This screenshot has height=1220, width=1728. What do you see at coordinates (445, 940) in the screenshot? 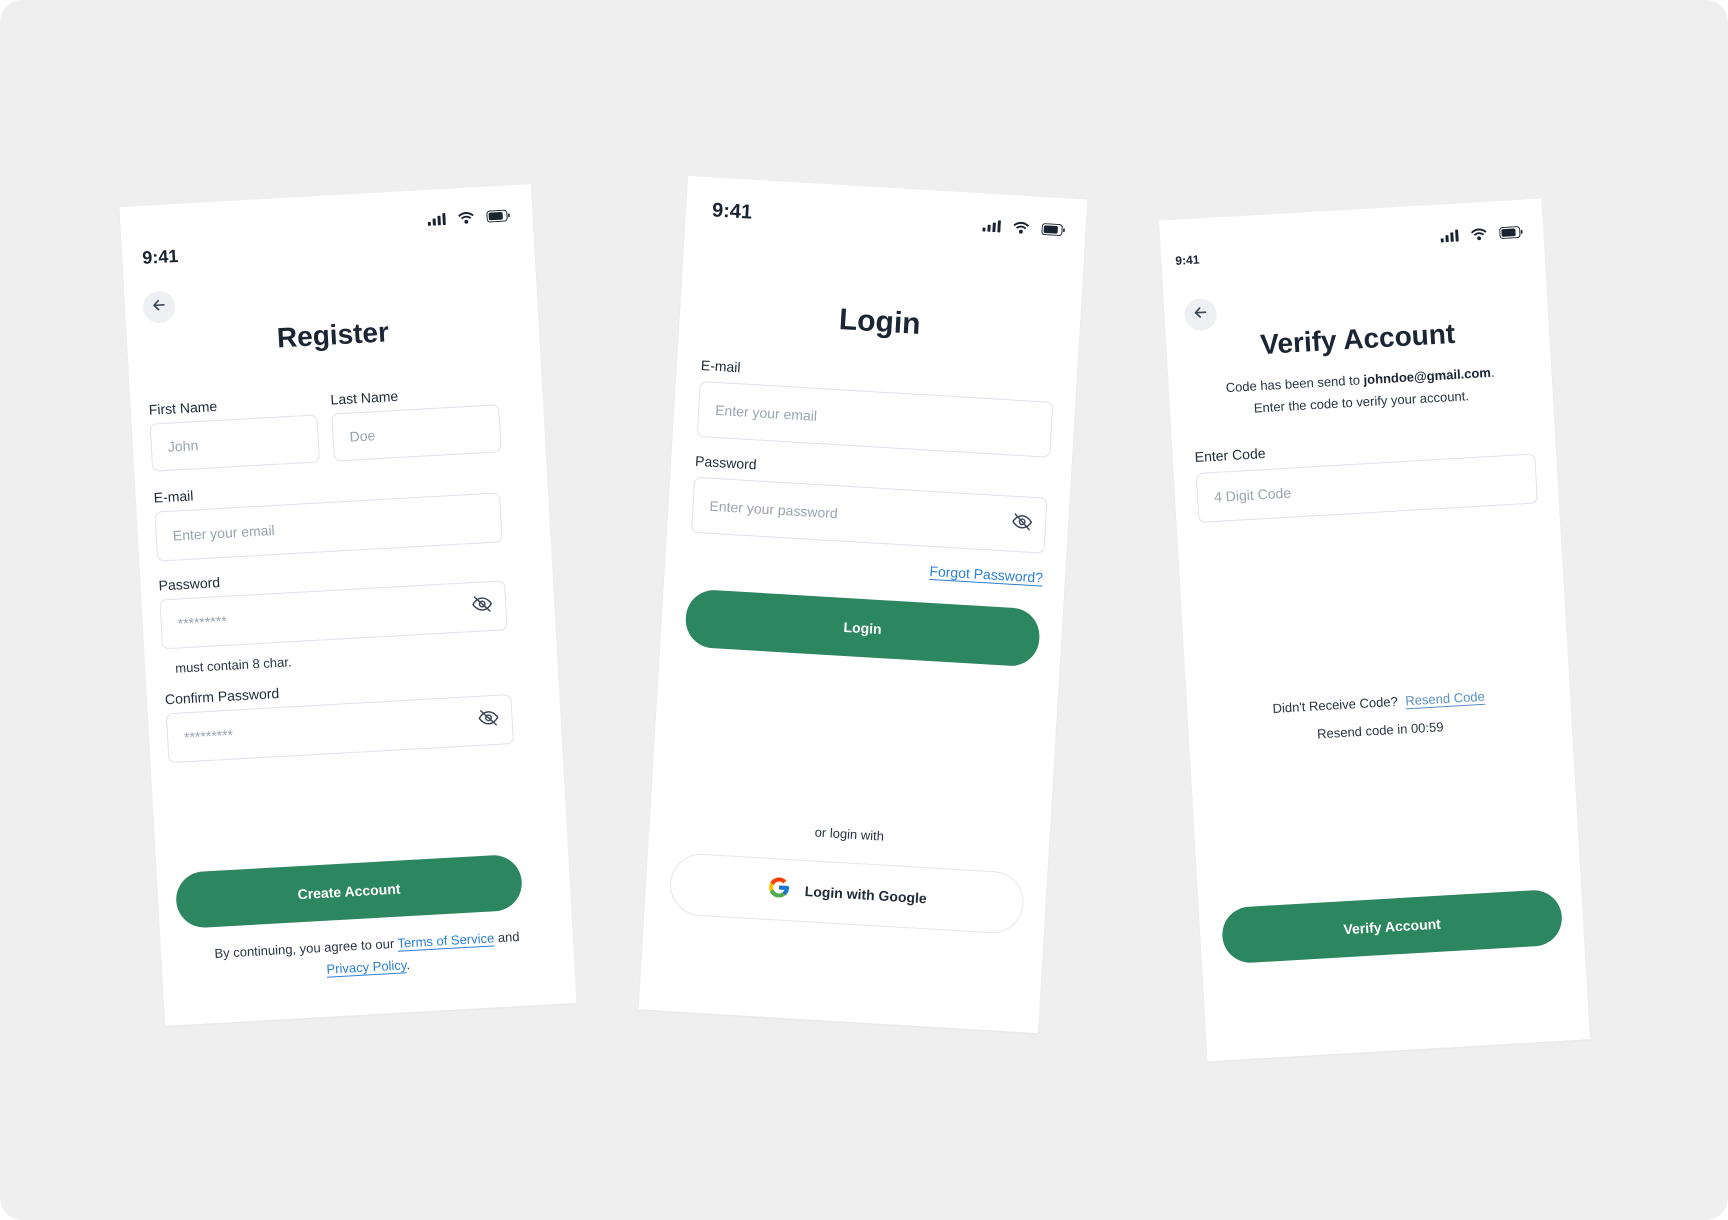
I see `terms-link: Terms of Service` at bounding box center [445, 940].